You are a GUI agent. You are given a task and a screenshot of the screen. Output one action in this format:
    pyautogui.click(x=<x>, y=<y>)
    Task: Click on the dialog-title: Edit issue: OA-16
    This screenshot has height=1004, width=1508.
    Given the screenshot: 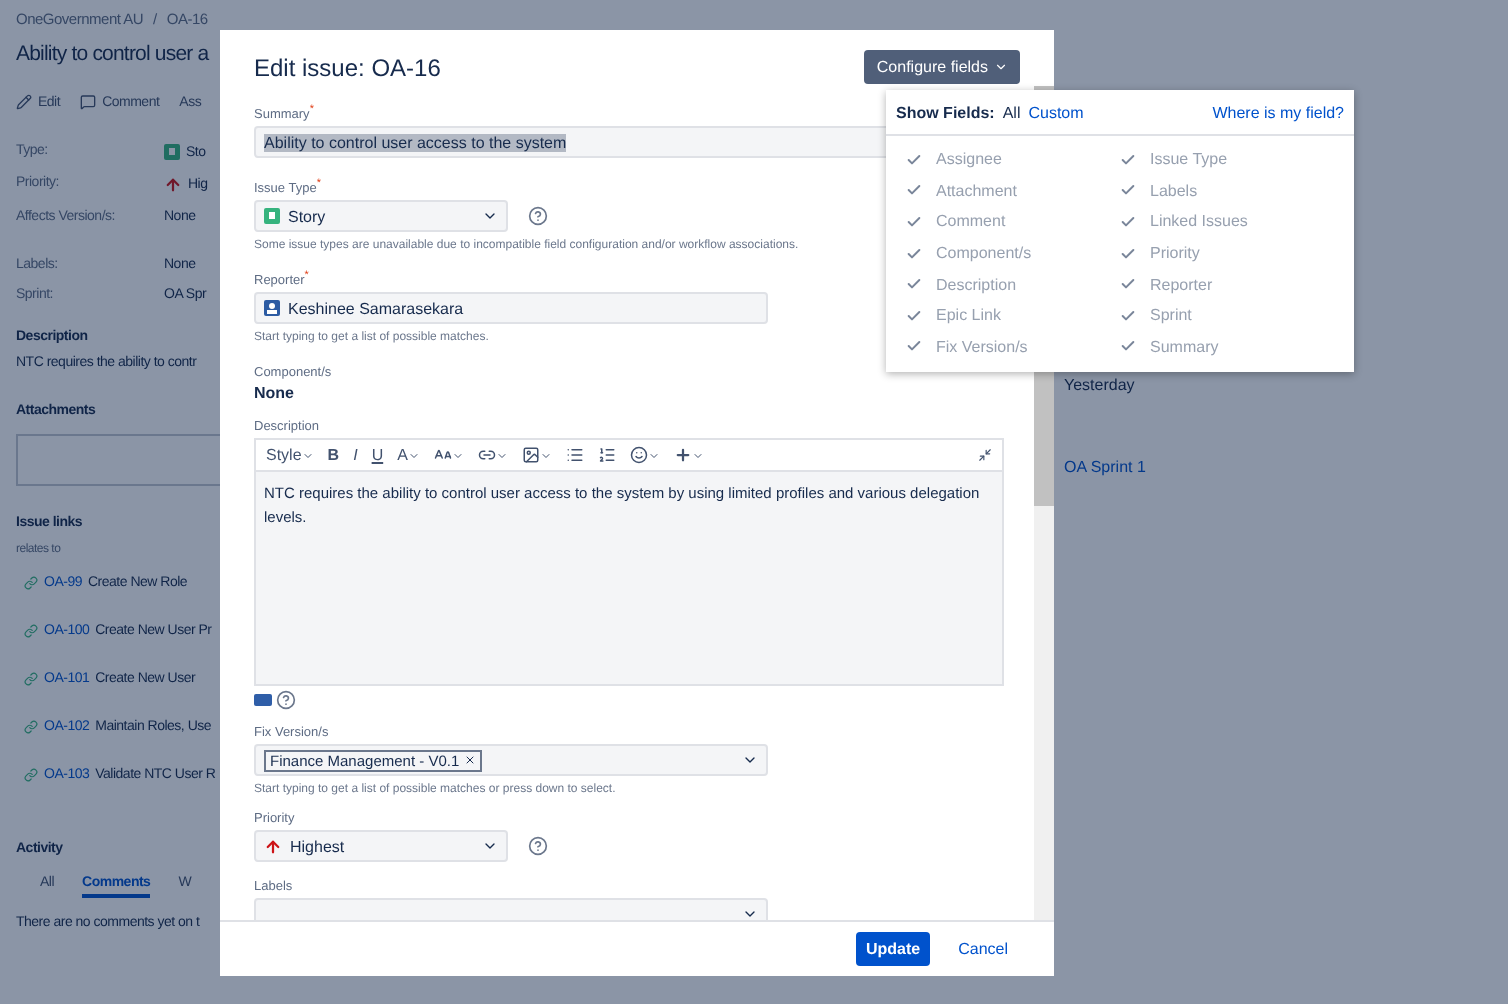 What is the action you would take?
    pyautogui.click(x=347, y=67)
    